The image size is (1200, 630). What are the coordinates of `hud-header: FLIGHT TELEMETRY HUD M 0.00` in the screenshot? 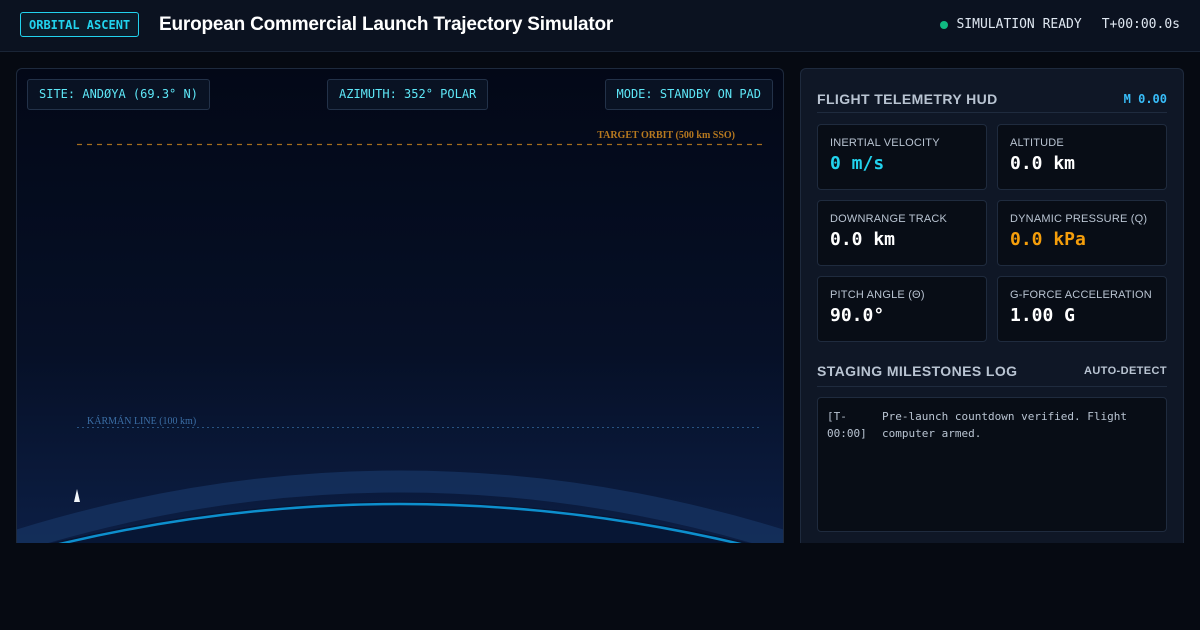 It's located at (992, 99).